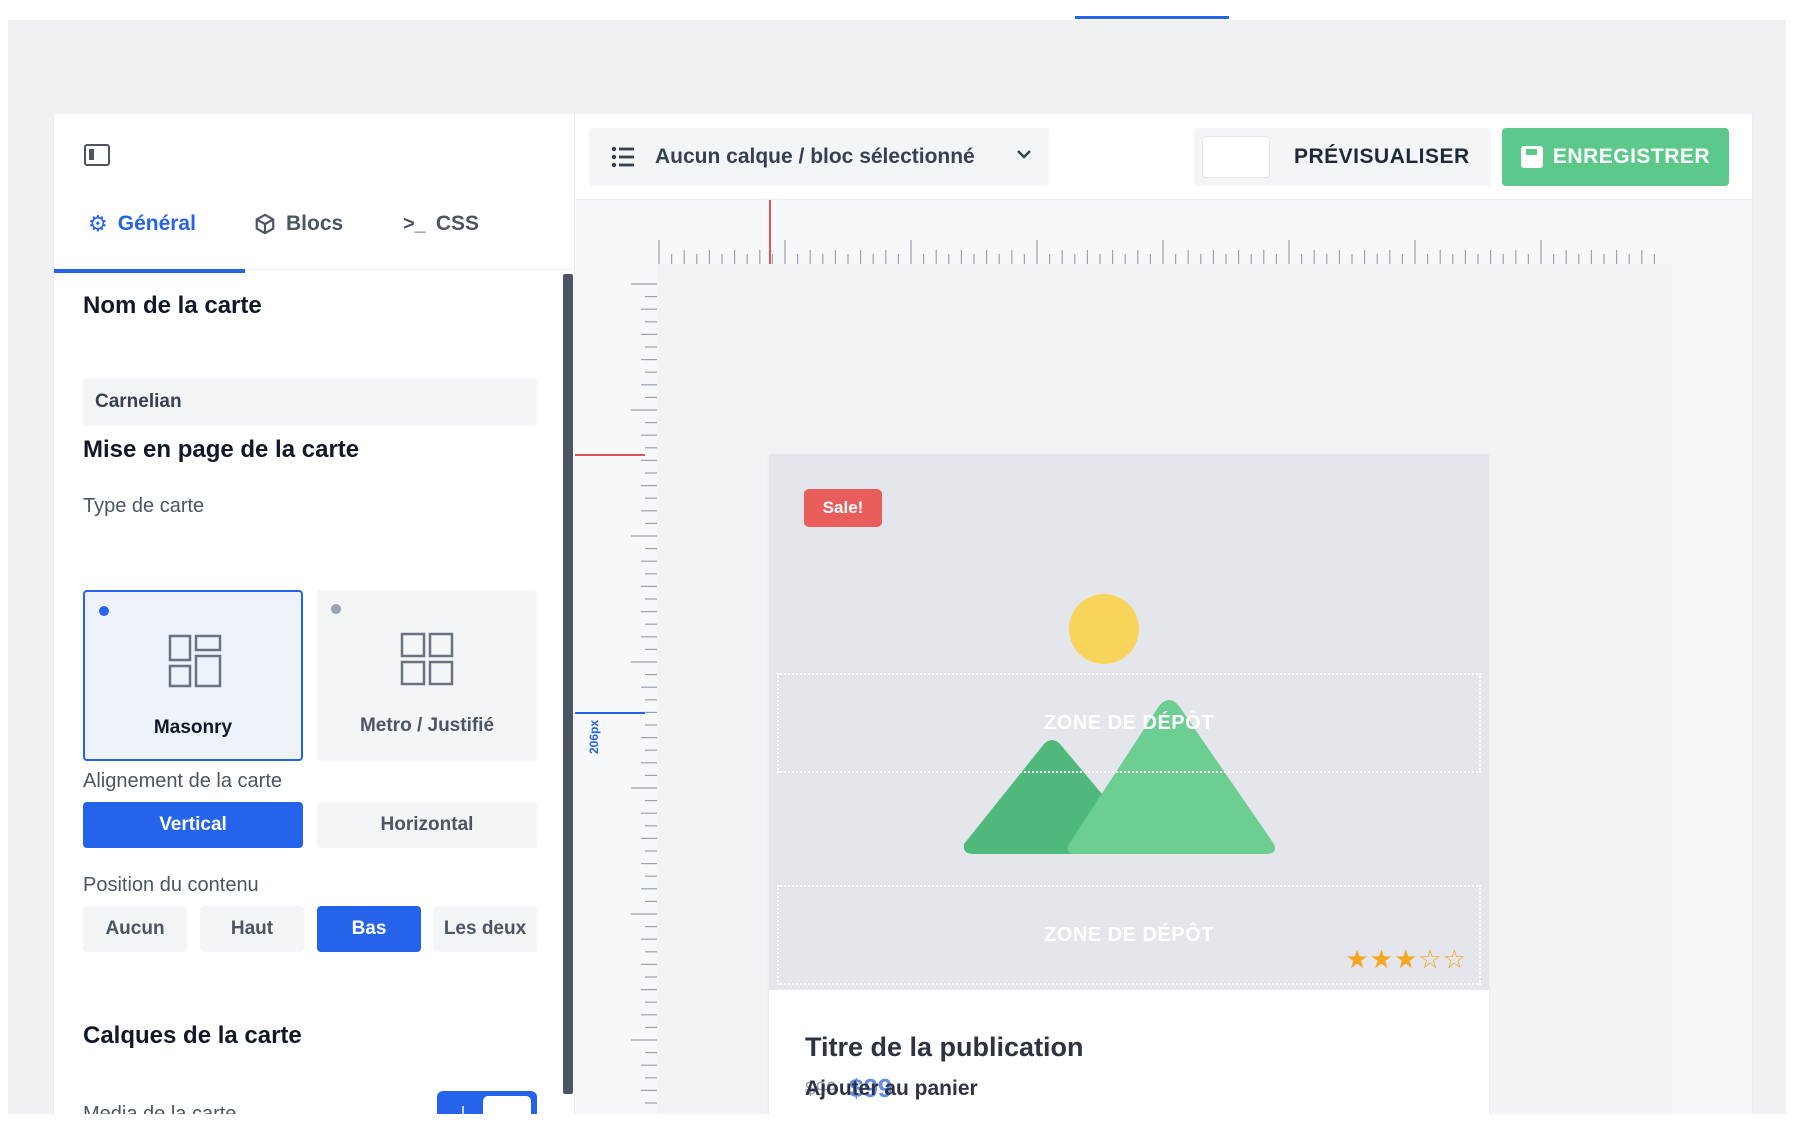  I want to click on card-type-label: Type de carte, so click(144, 506).